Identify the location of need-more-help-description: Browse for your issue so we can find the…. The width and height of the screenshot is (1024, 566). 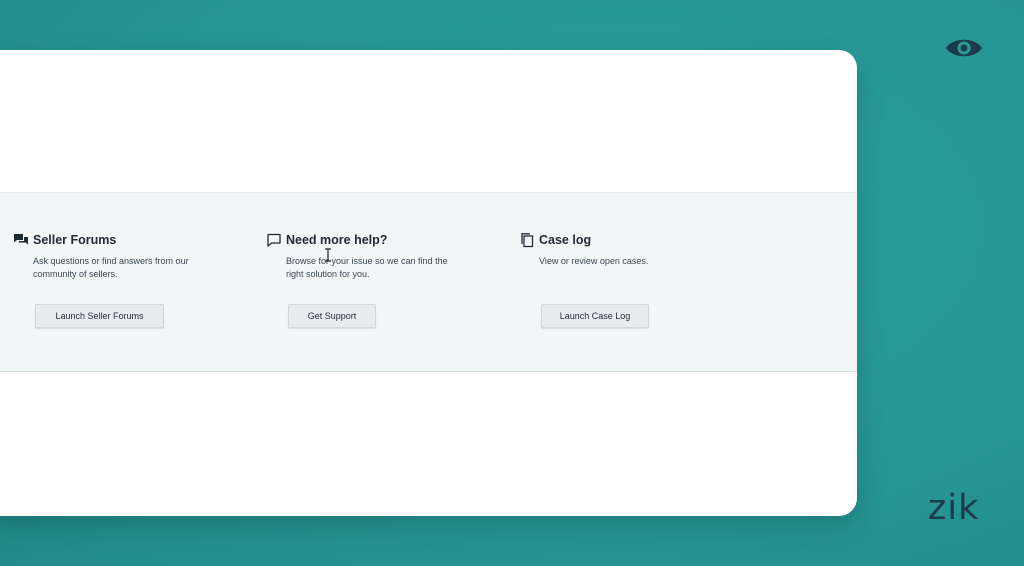
(367, 267).